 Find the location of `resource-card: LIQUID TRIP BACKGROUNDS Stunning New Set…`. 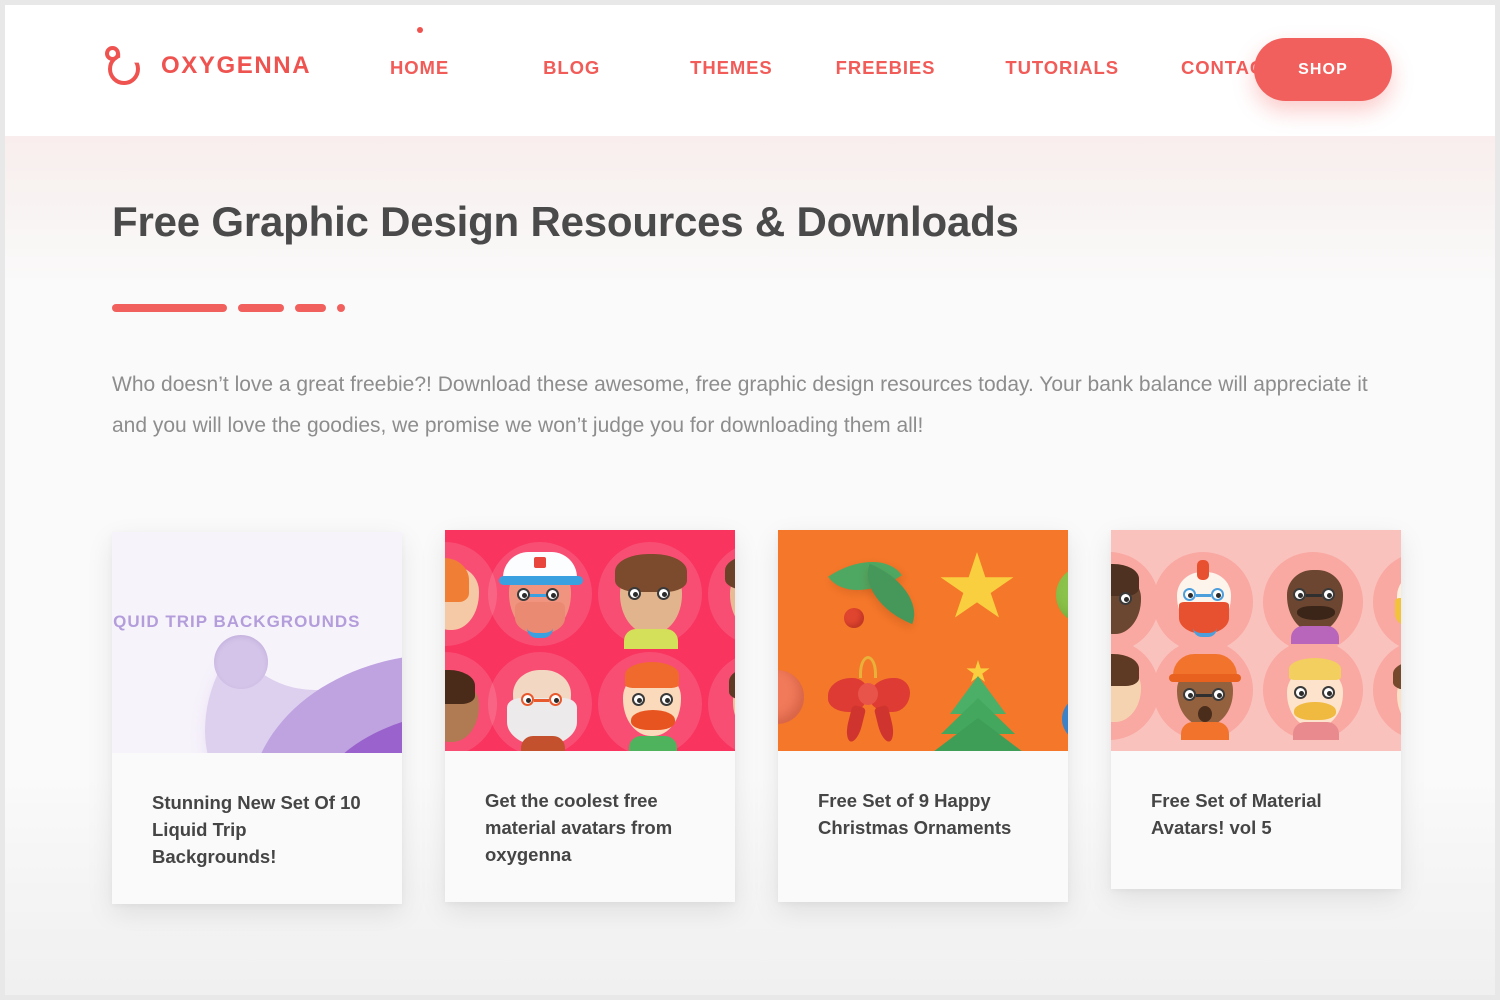

resource-card: LIQUID TRIP BACKGROUNDS Stunning New Set… is located at coordinates (257, 718).